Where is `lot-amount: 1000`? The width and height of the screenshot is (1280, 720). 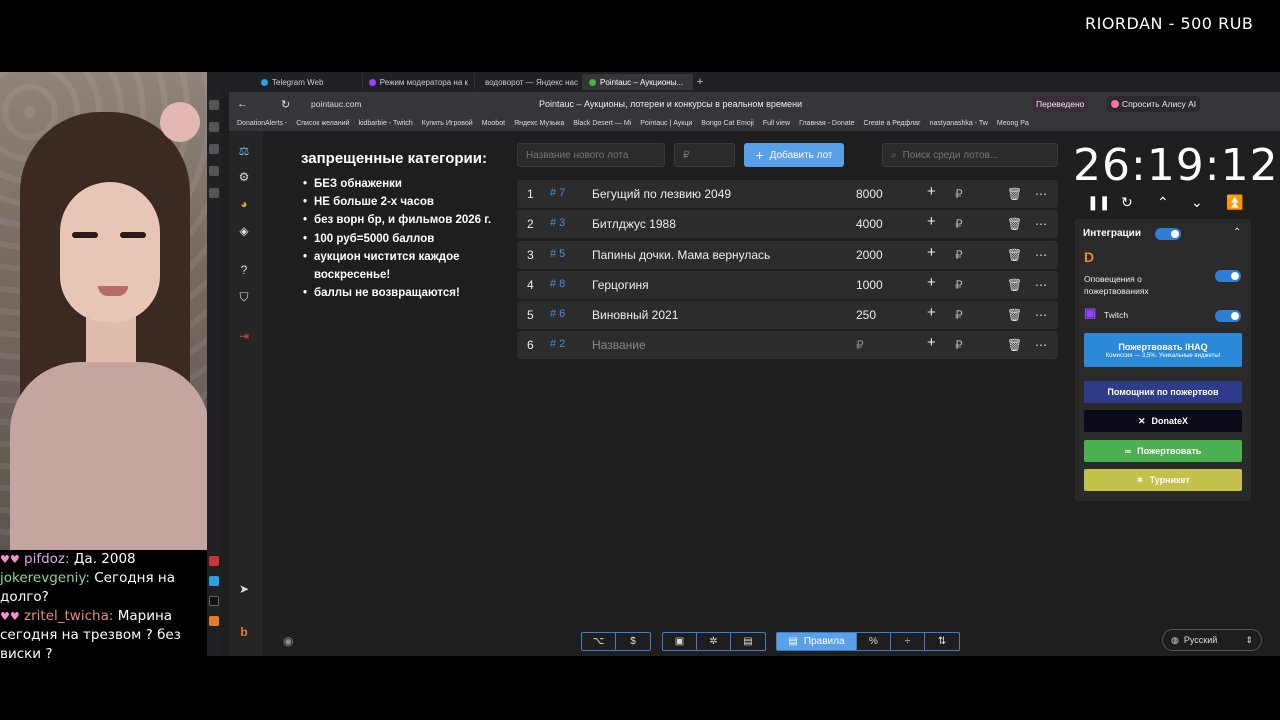
lot-amount: 1000 is located at coordinates (869, 285).